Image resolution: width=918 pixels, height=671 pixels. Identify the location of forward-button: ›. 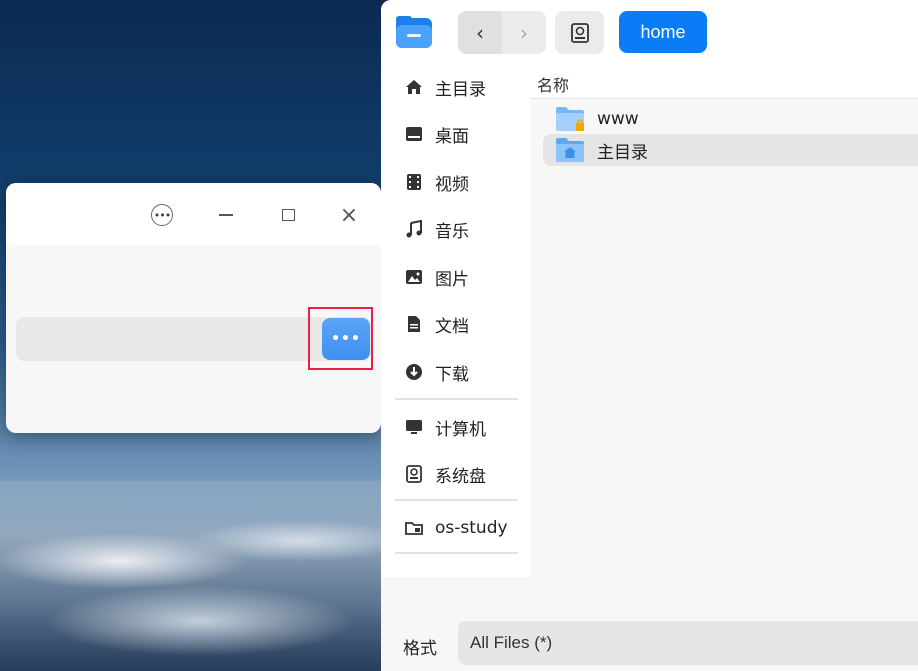
(524, 32).